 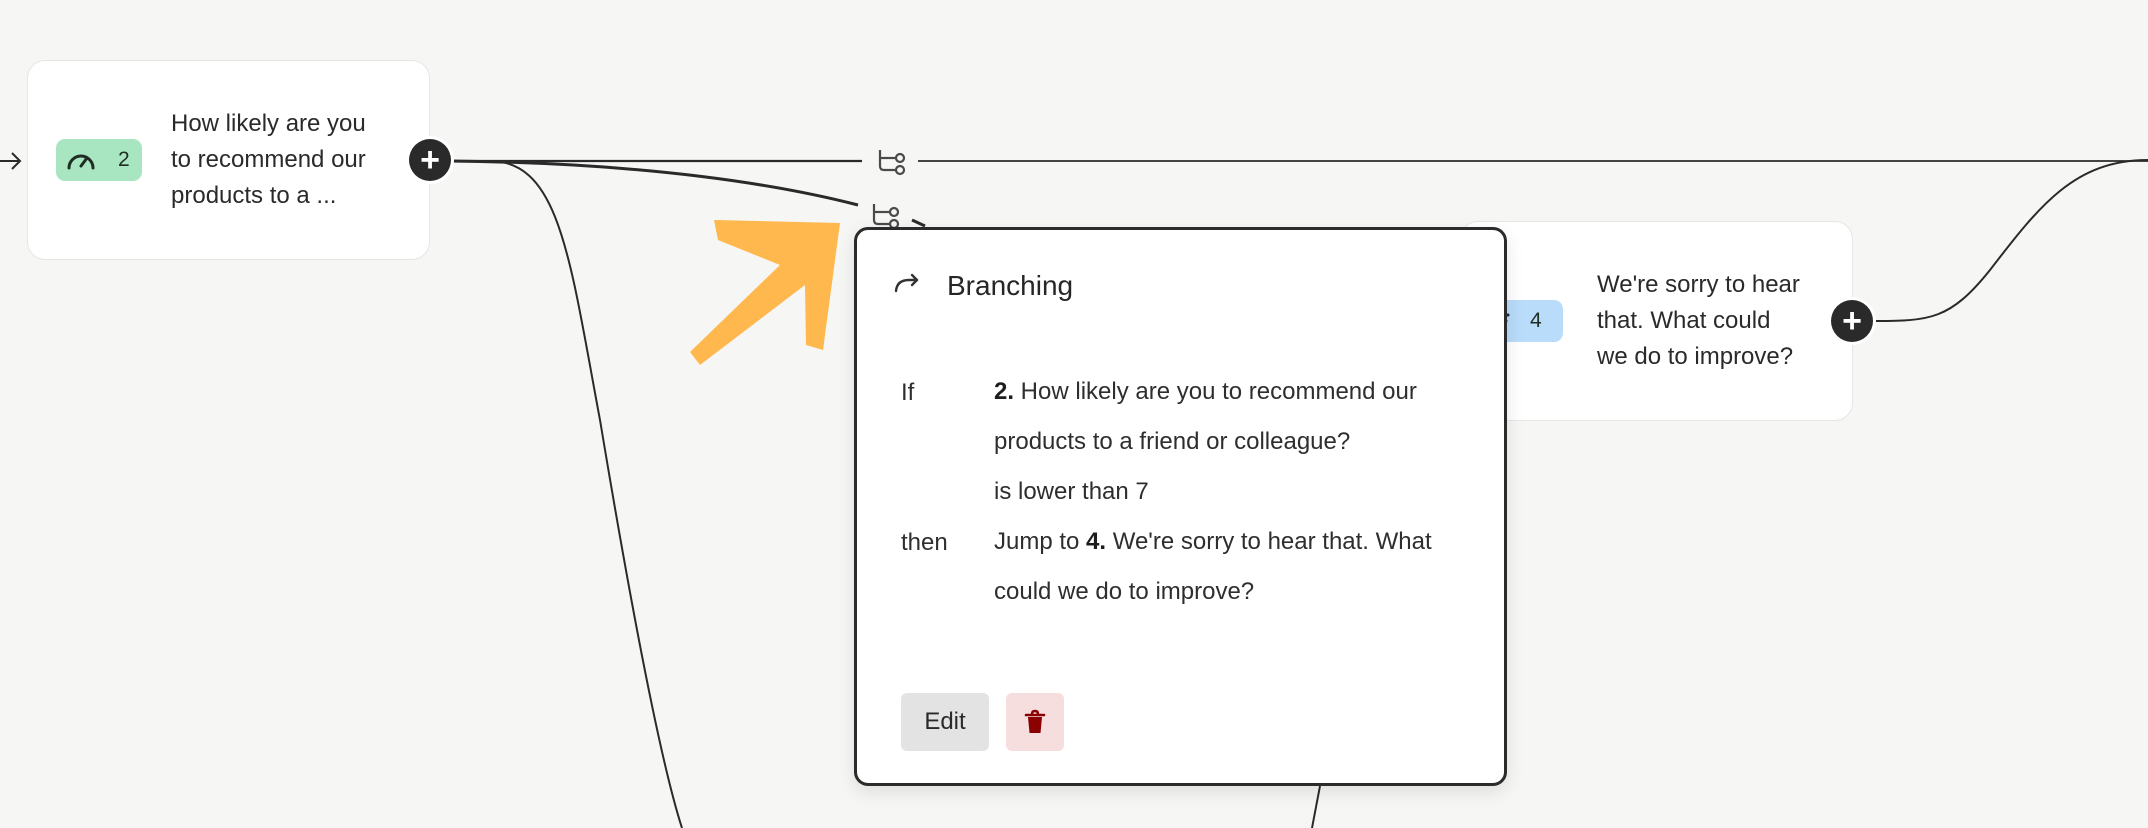 I want to click on incoming-arrow, so click(x=11, y=161).